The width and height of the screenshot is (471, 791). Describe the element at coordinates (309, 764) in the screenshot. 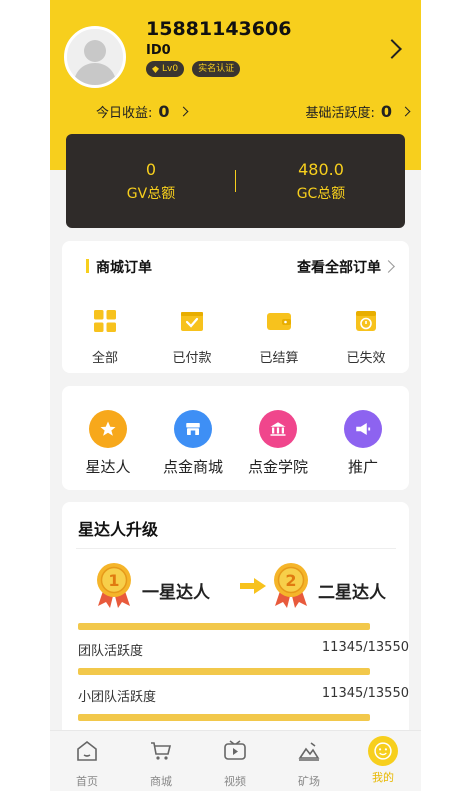

I see `tab-mine-field: 矿场` at that location.